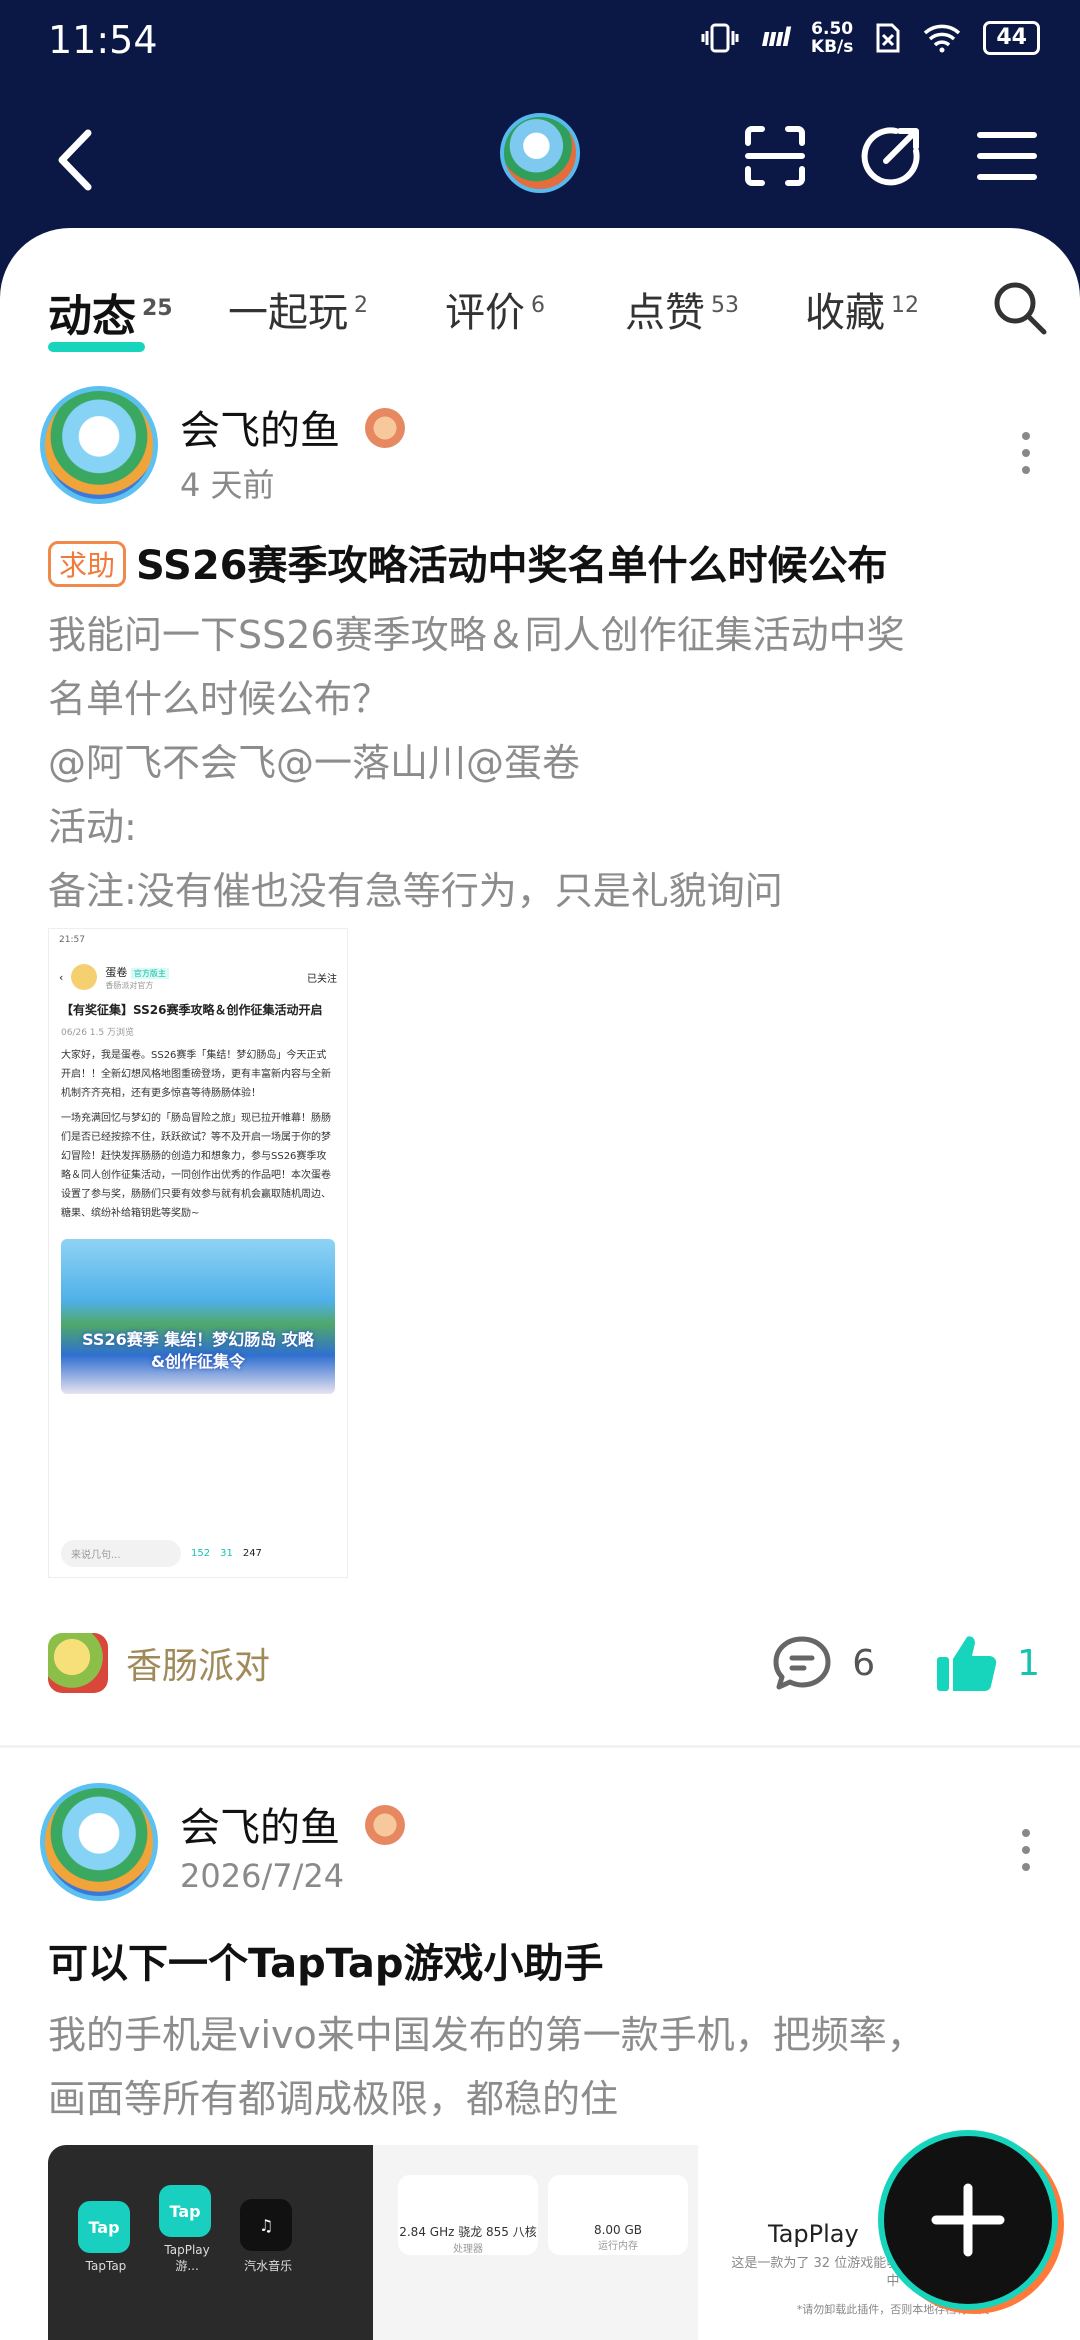 This screenshot has width=1080, height=2340. Describe the element at coordinates (75, 160) in the screenshot. I see `back-button` at that location.